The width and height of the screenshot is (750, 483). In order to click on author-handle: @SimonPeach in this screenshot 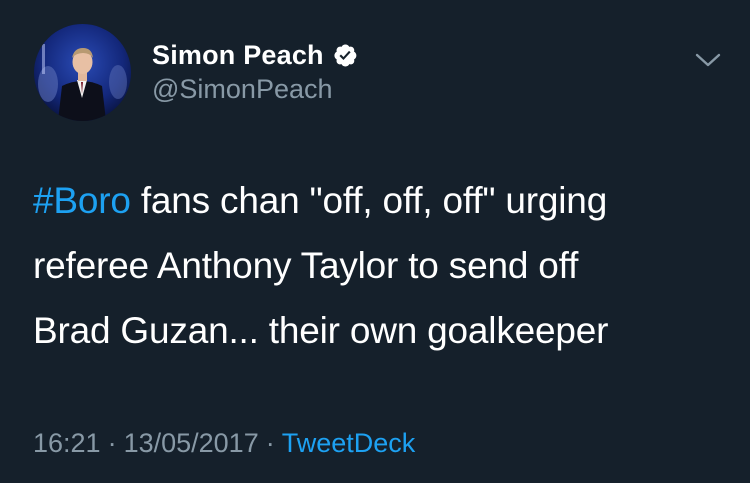, I will do `click(242, 89)`.